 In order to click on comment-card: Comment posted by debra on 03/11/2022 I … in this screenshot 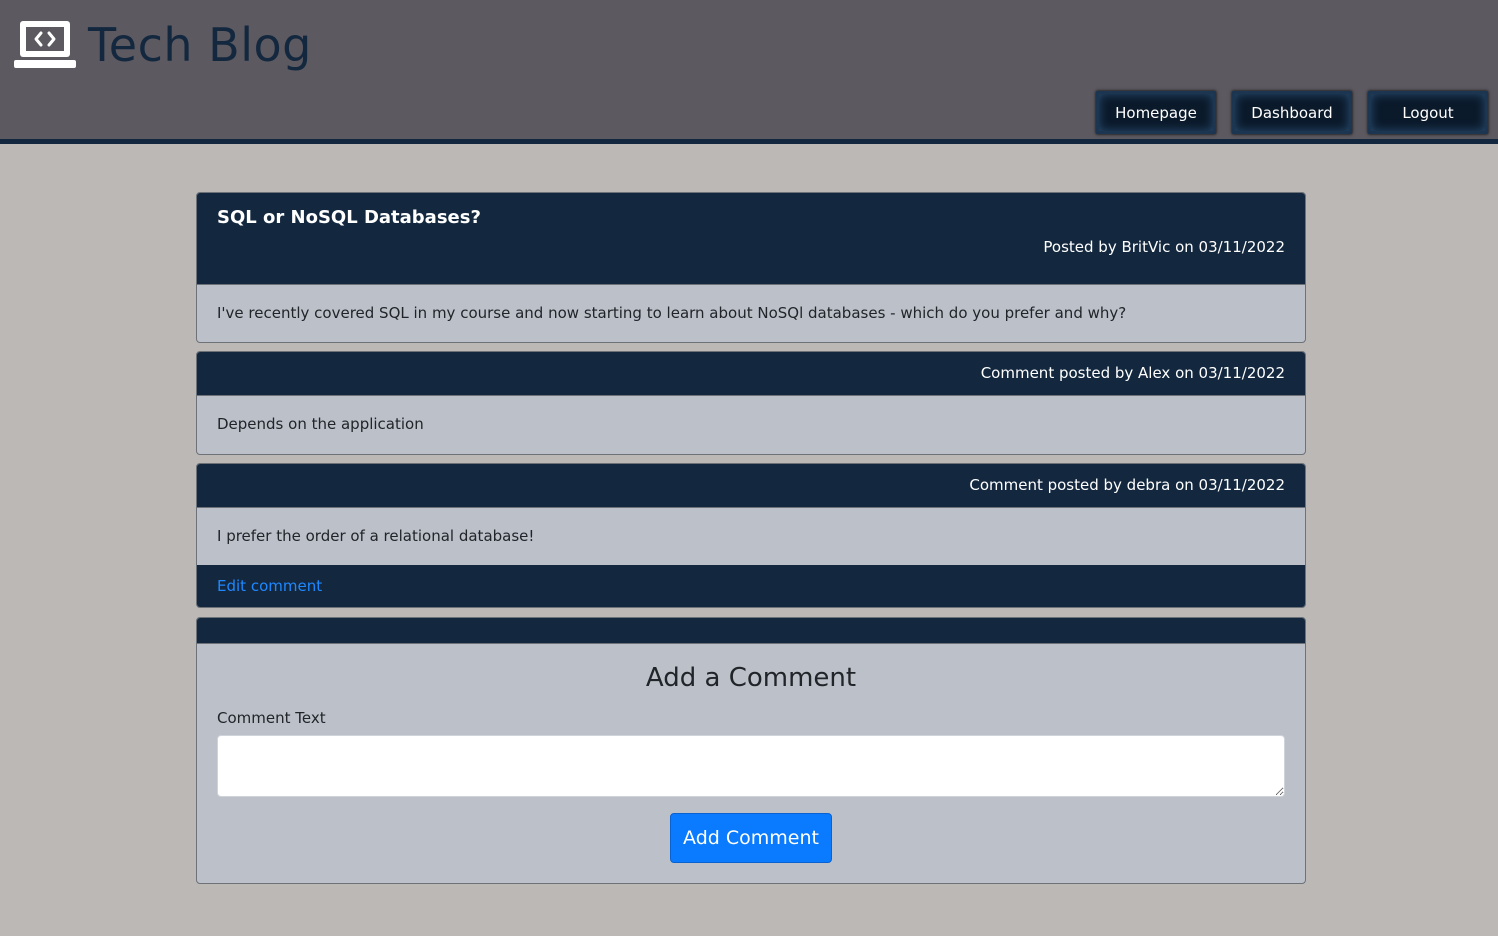, I will do `click(751, 535)`.